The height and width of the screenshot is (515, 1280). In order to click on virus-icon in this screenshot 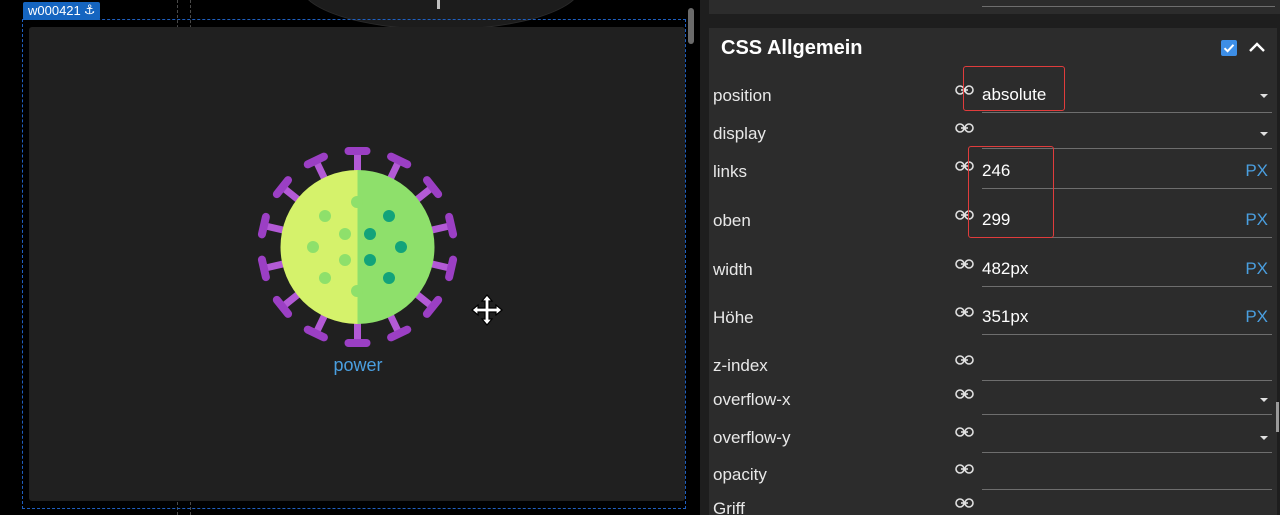, I will do `click(357, 247)`.